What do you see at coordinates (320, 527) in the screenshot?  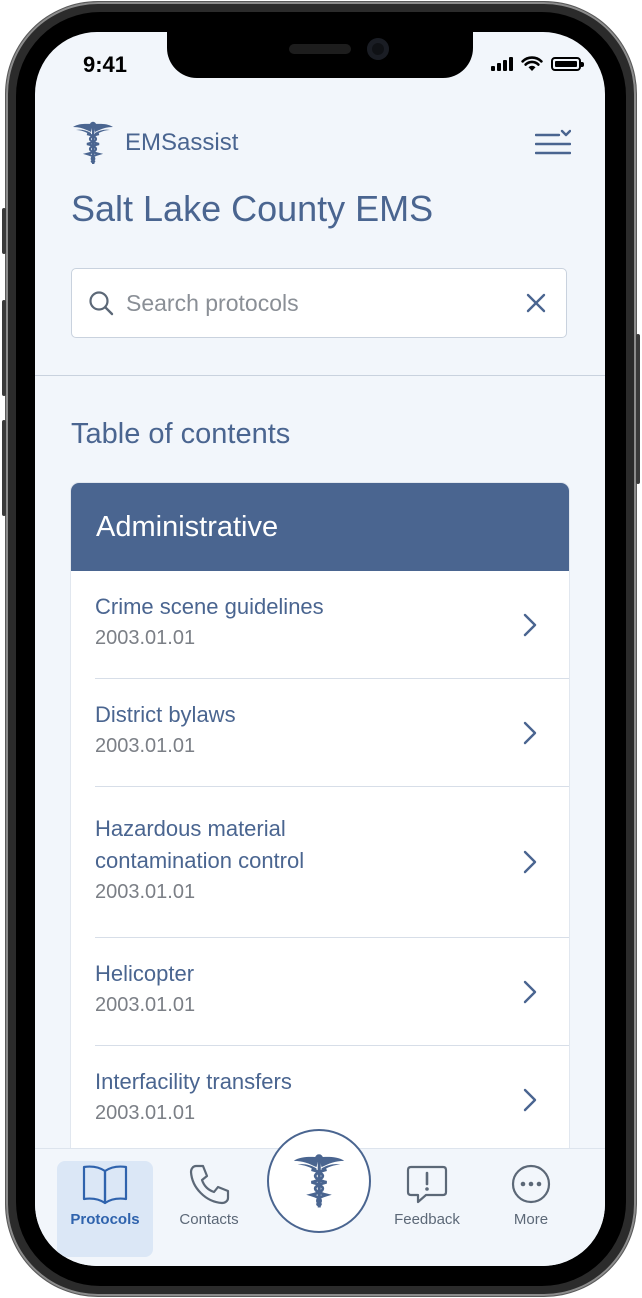 I see `section-header: Administrative` at bounding box center [320, 527].